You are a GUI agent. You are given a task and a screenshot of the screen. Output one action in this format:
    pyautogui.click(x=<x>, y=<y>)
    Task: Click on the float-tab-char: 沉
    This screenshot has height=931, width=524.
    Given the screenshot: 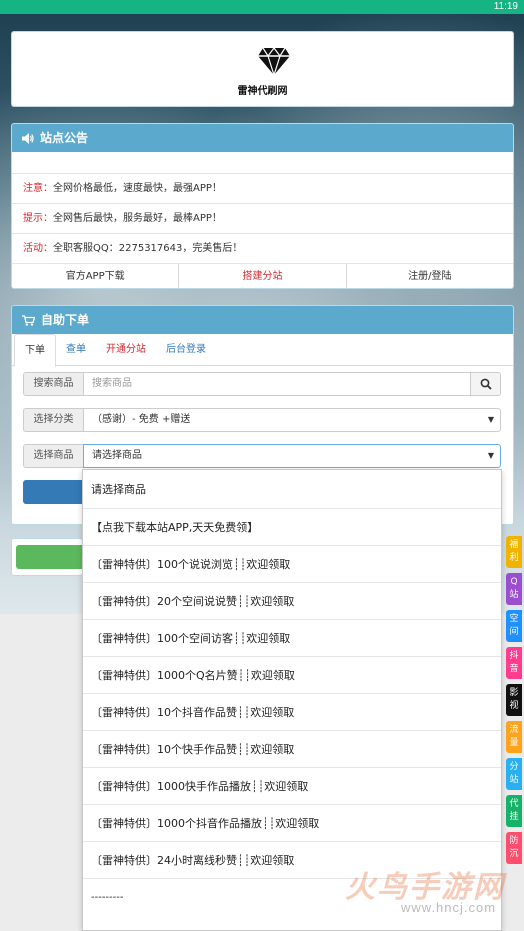 What is the action you would take?
    pyautogui.click(x=514, y=854)
    